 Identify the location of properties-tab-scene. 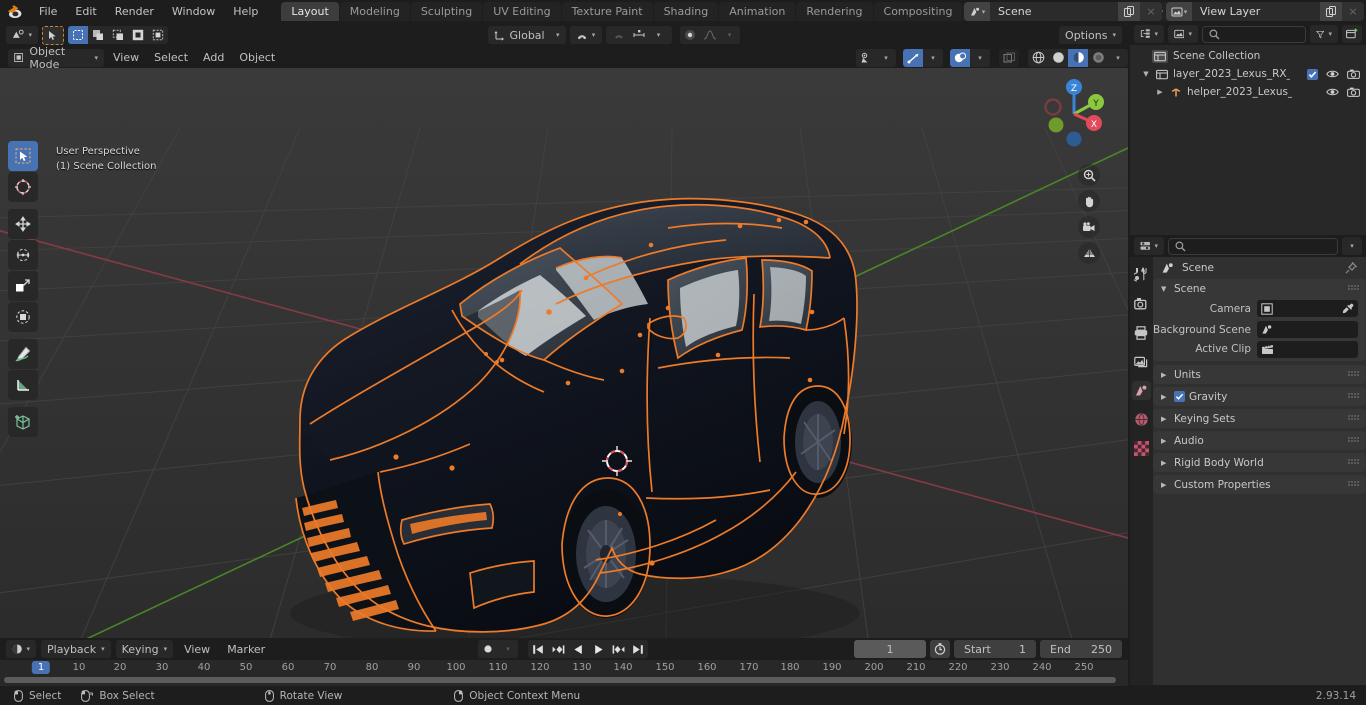
(1141, 390).